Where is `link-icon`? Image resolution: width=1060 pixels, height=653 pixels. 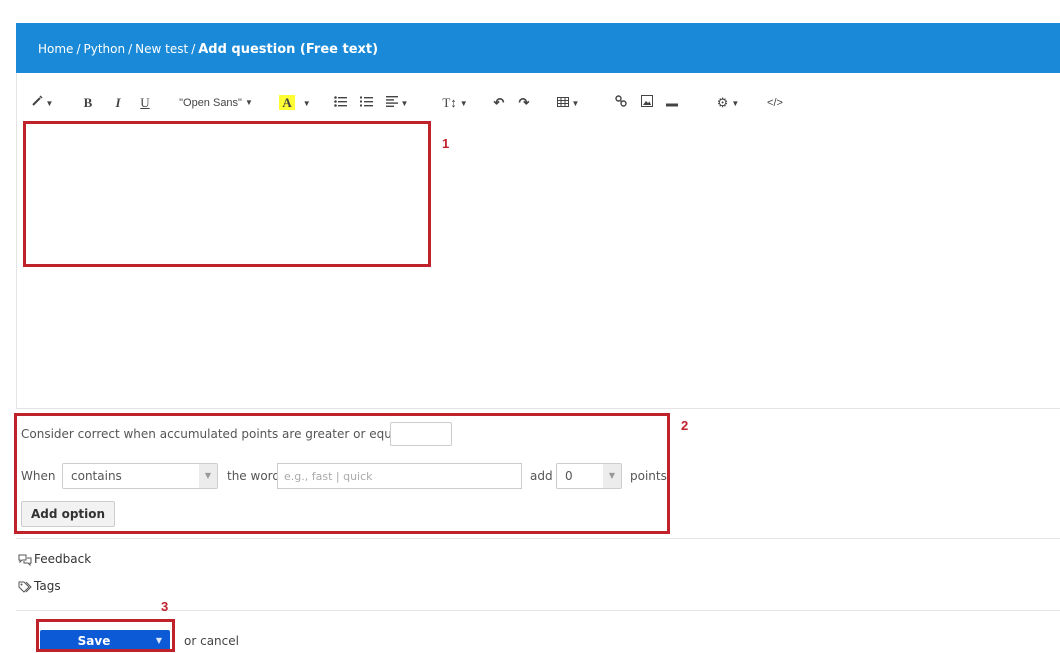
link-icon is located at coordinates (621, 101).